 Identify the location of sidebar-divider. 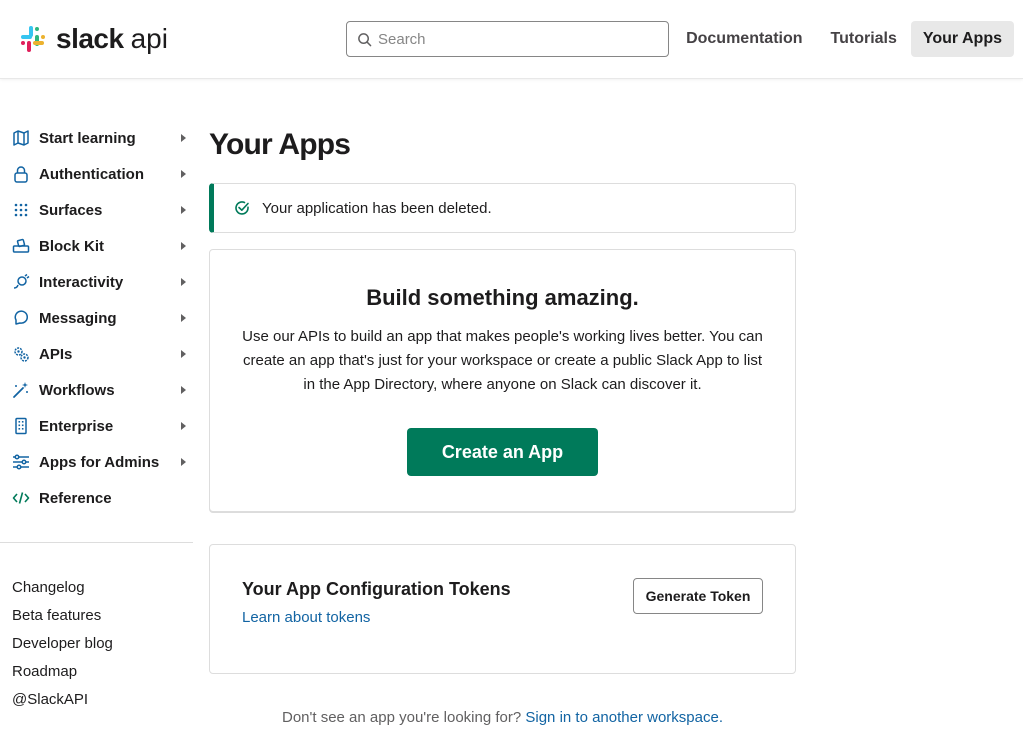
(96, 542).